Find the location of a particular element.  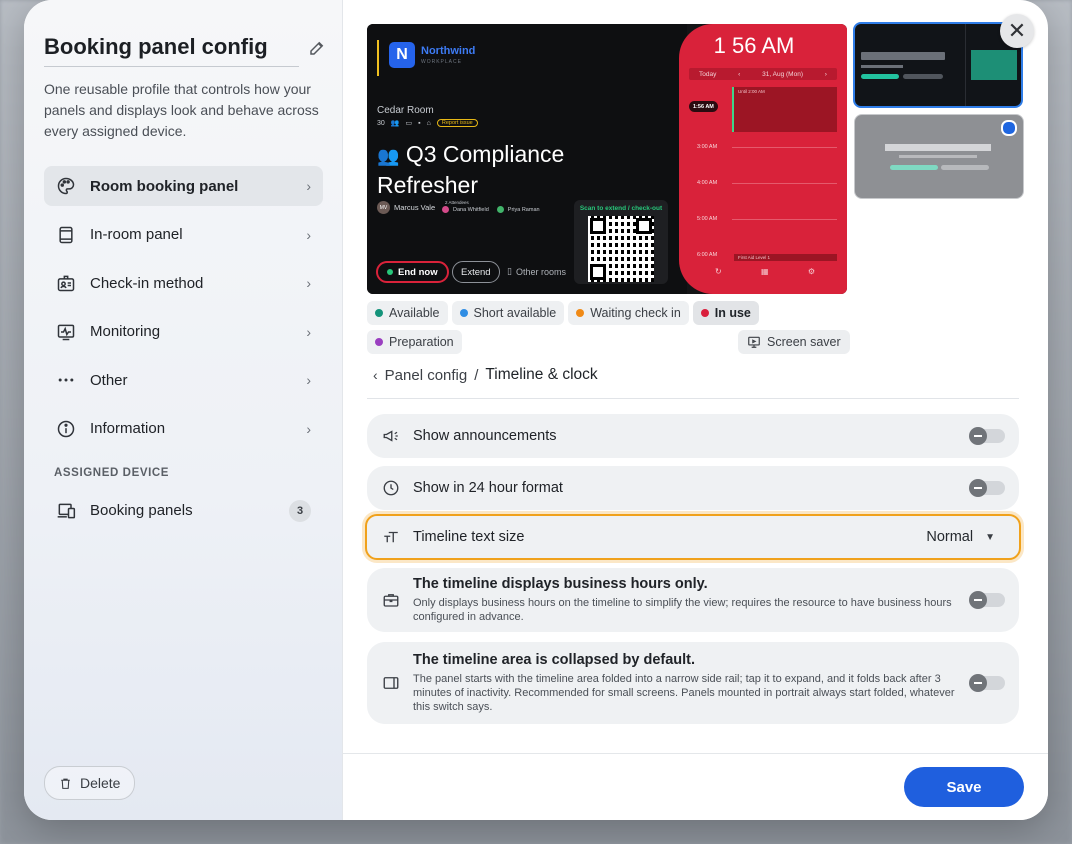

other-rooms-link: ▯ Other rooms is located at coordinates (536, 271).